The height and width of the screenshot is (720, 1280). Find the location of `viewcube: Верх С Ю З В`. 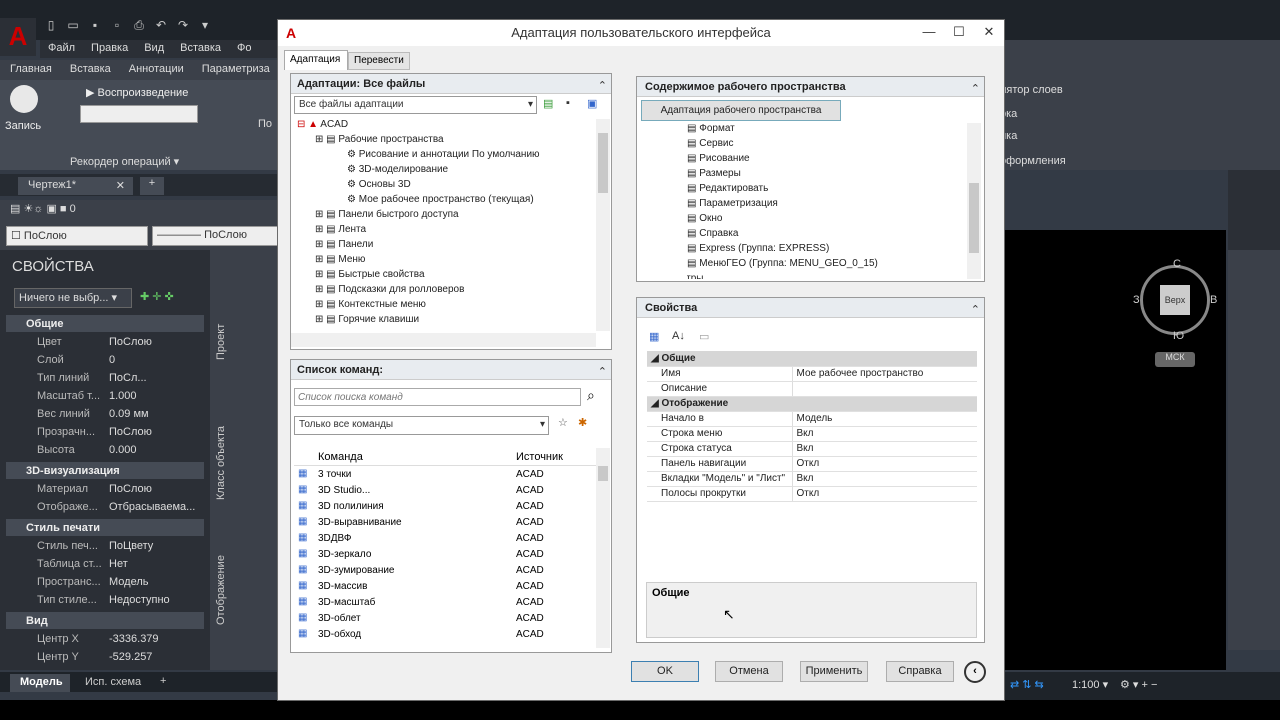

viewcube: Верх С Ю З В is located at coordinates (1175, 300).